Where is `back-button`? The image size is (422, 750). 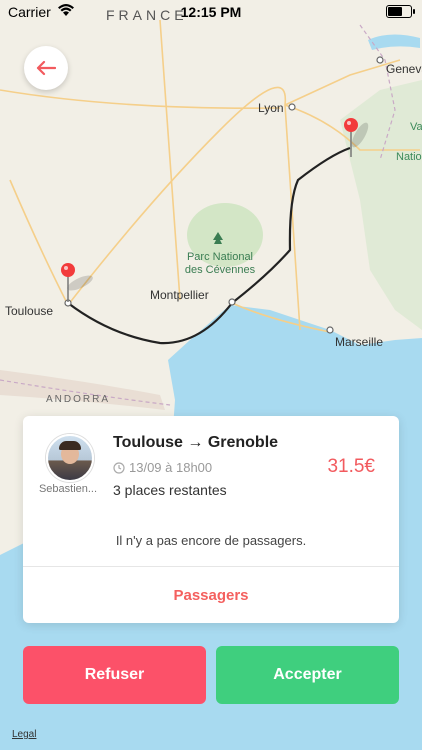
back-button is located at coordinates (46, 68).